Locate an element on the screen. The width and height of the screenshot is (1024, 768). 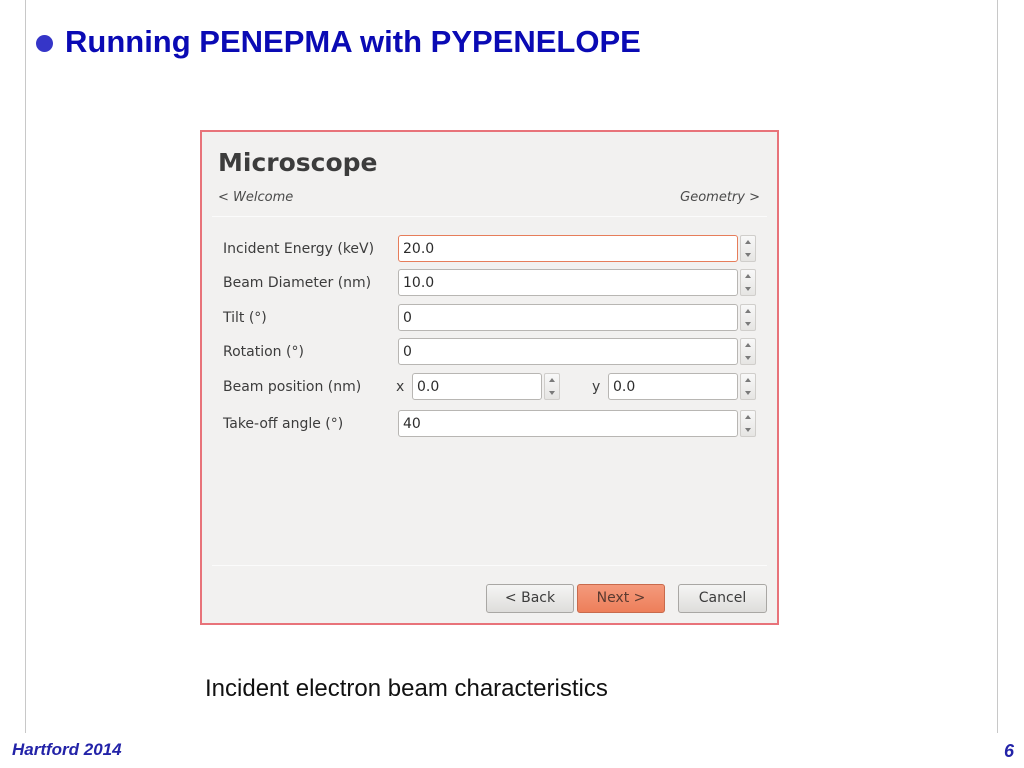
page-number: 6 is located at coordinates (1008, 751).